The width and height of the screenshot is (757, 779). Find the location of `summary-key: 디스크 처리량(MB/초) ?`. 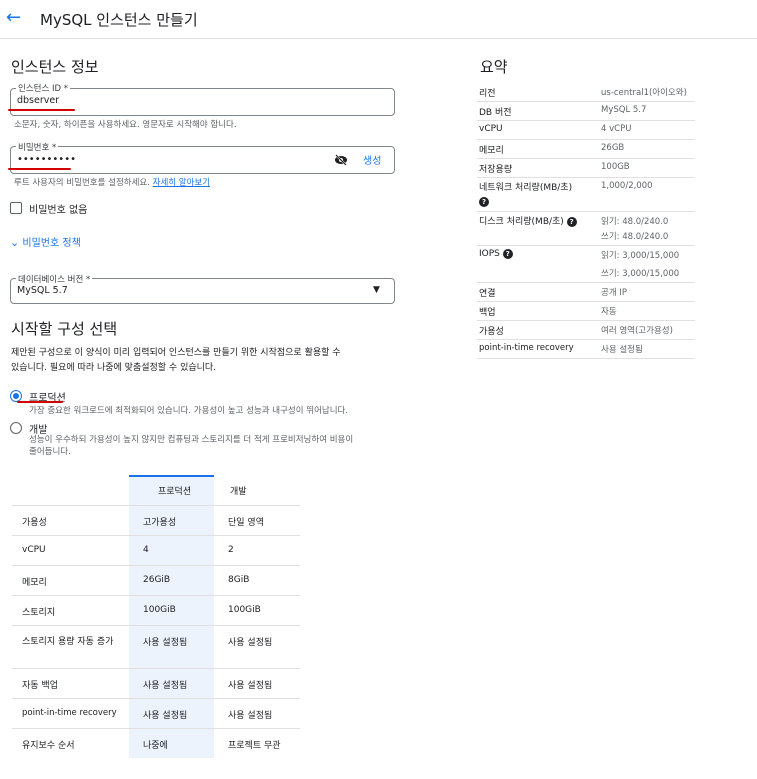

summary-key: 디스크 처리량(MB/초) ? is located at coordinates (534, 222).